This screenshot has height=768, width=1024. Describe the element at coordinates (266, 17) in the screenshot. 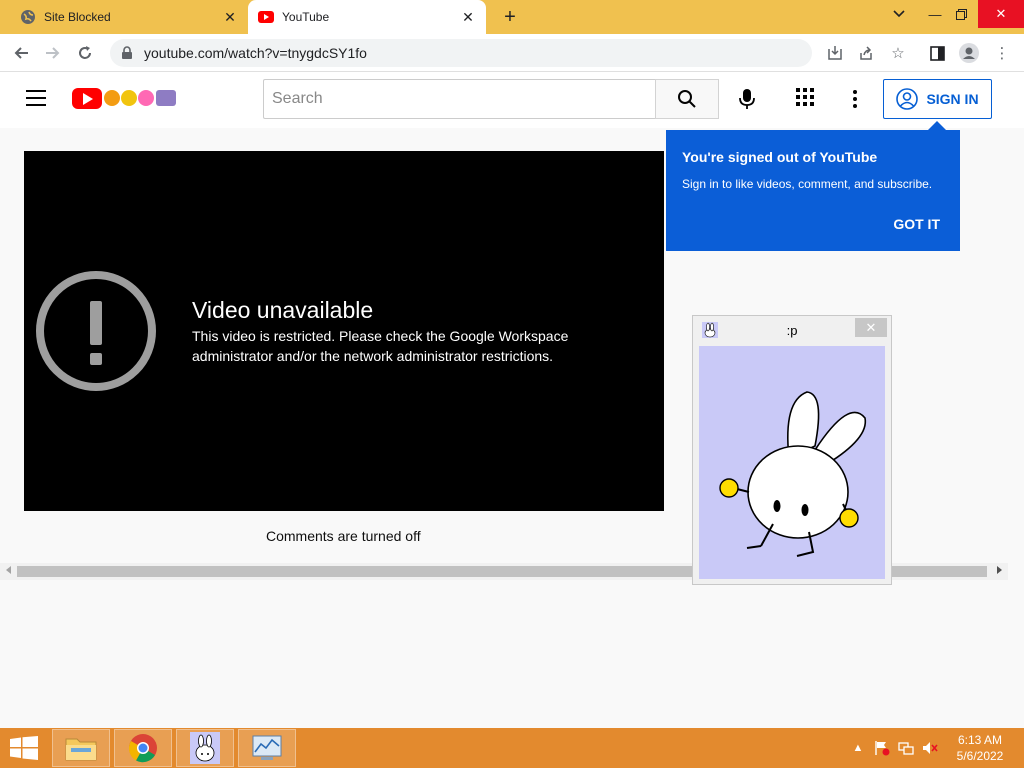

I see `youtube-favicon-icon` at that location.